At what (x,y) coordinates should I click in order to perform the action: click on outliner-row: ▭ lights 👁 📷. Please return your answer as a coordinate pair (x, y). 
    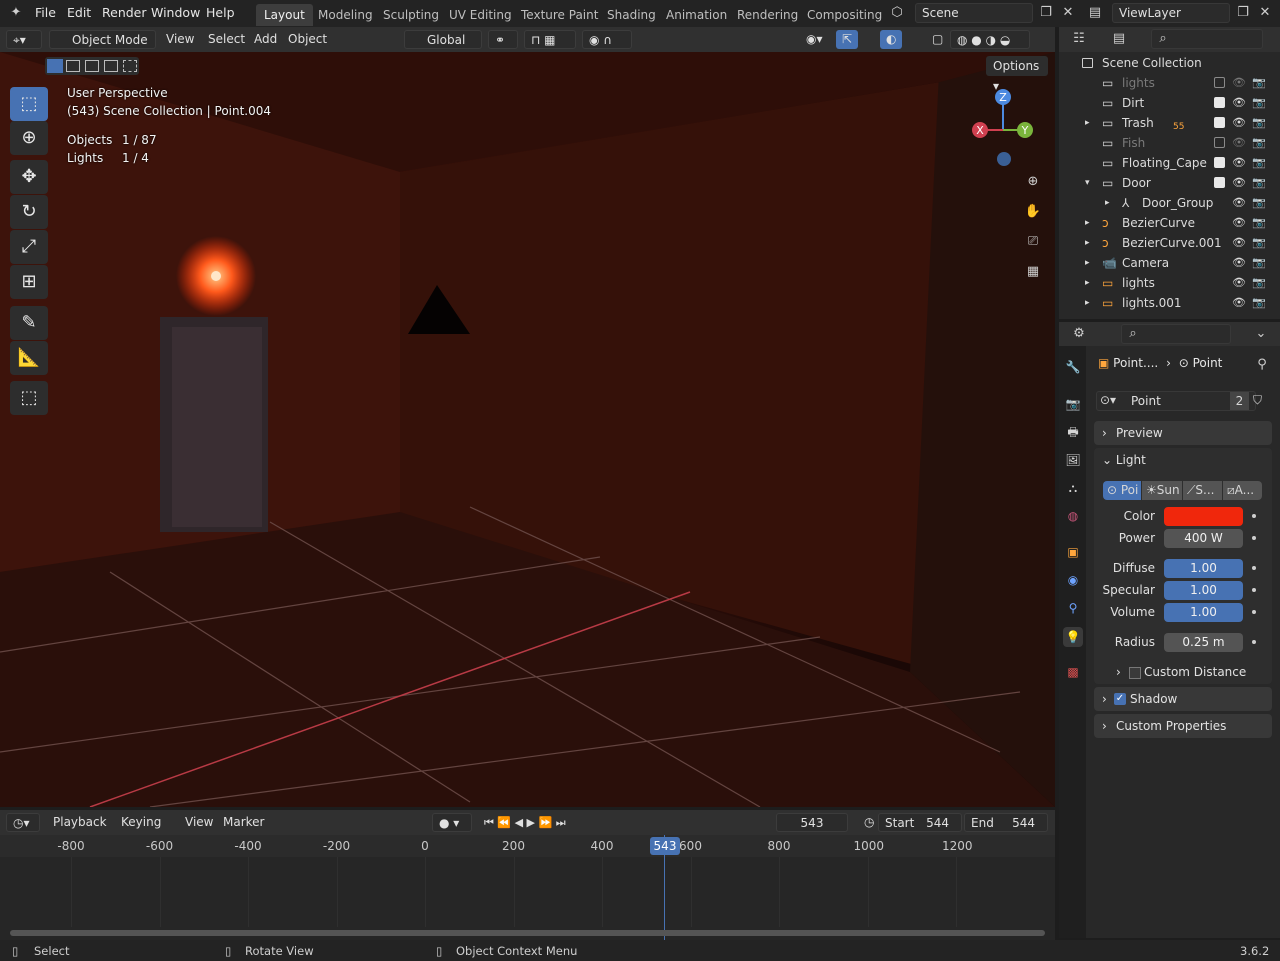
    Looking at the image, I should click on (1169, 83).